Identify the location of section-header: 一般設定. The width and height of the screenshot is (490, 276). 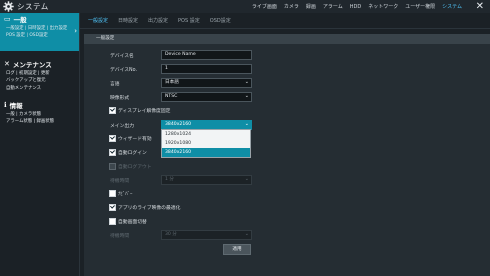
(287, 39).